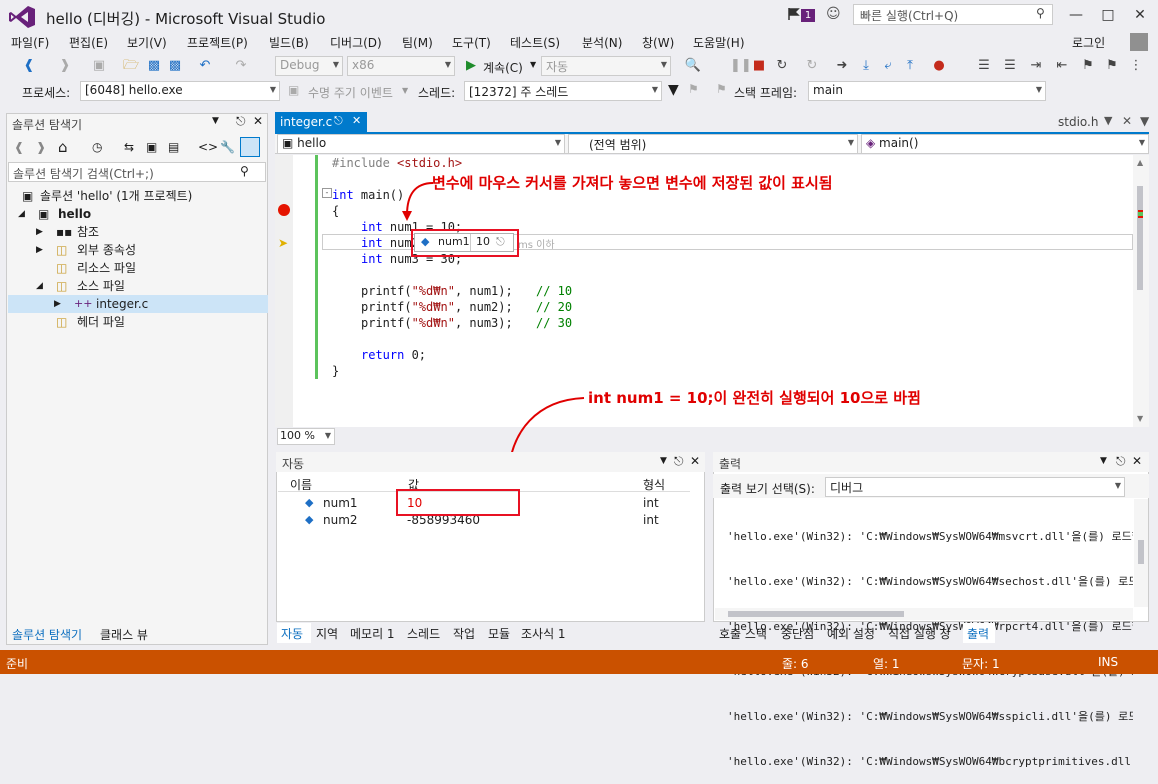 The height and width of the screenshot is (784, 1158). What do you see at coordinates (658, 42) in the screenshot?
I see `menu-window: 창(W)` at bounding box center [658, 42].